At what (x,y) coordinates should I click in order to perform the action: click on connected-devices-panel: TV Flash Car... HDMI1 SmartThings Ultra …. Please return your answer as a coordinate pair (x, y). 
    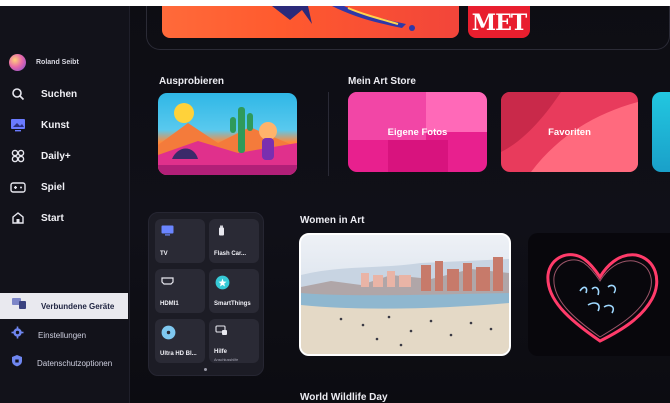
    Looking at the image, I should click on (206, 294).